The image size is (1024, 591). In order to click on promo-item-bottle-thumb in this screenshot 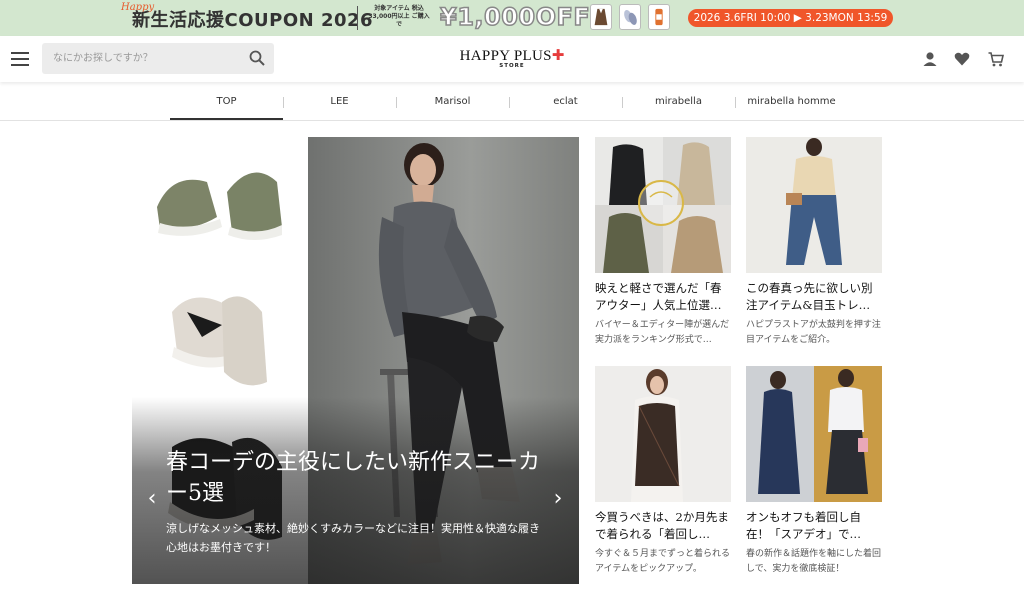, I will do `click(659, 17)`.